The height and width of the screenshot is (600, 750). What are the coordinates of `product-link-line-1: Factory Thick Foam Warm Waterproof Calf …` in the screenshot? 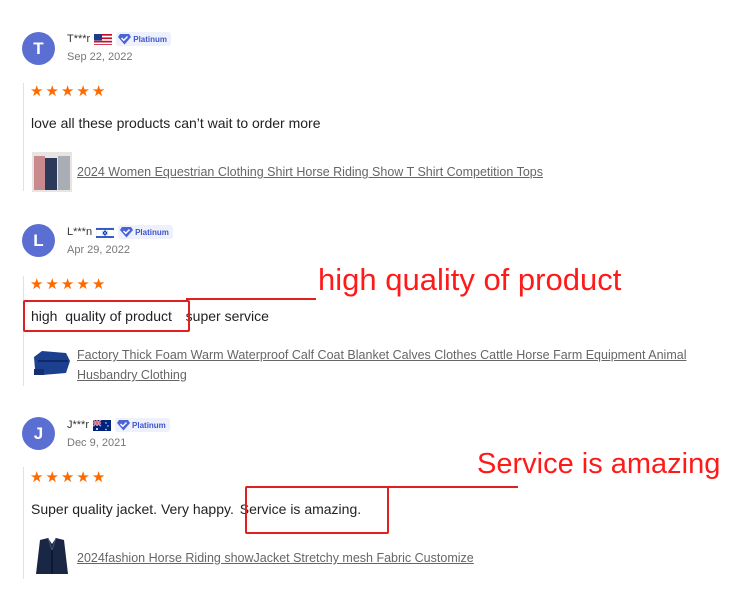 It's located at (397, 355).